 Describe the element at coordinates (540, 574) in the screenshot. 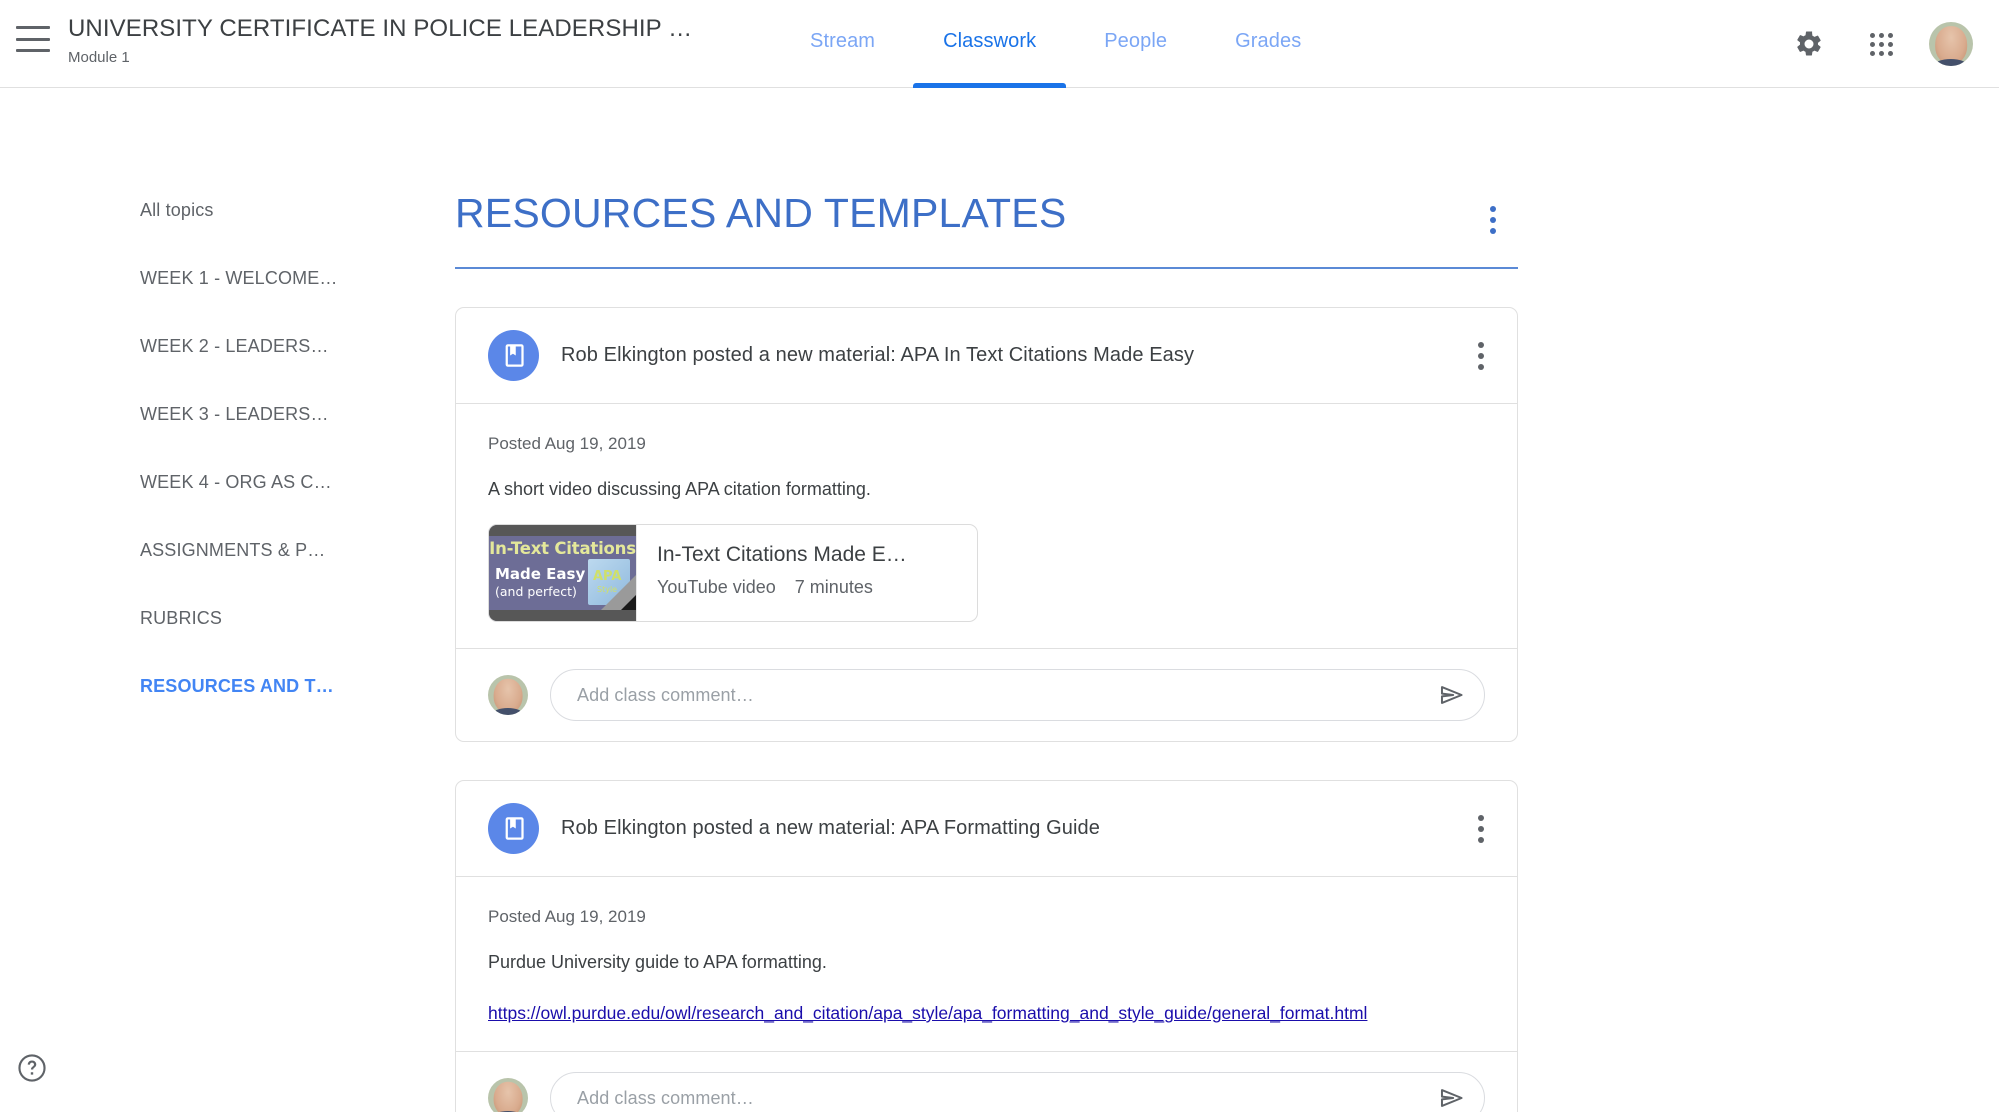

I see `thumb-line-2: Made Easy` at that location.